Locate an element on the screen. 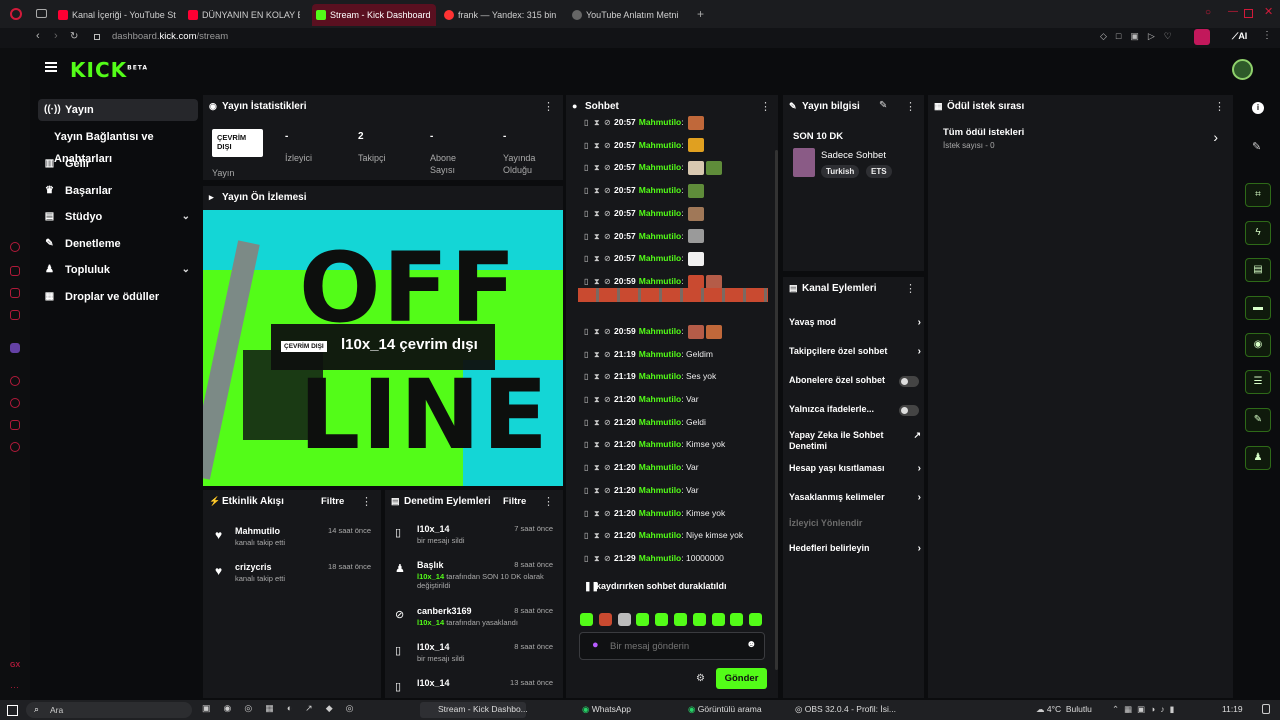 This screenshot has width=1280, height=720. chat-icon: ▬ is located at coordinates (1258, 308).